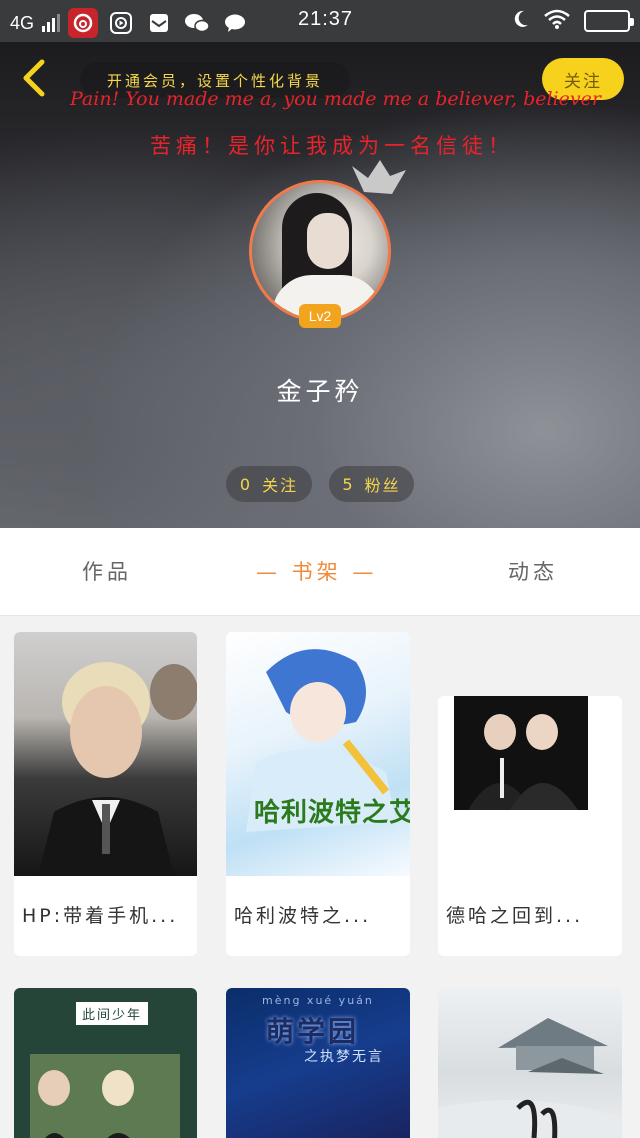 This screenshot has width=640, height=1138. Describe the element at coordinates (246, 484) in the screenshot. I see `following-count: 0` at that location.